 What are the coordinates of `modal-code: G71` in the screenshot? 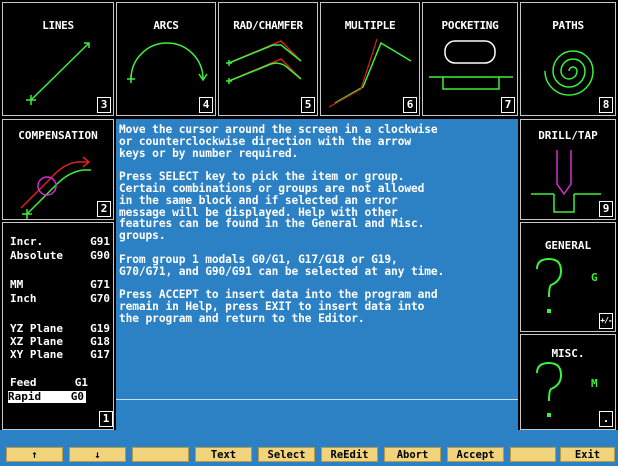 It's located at (100, 284).